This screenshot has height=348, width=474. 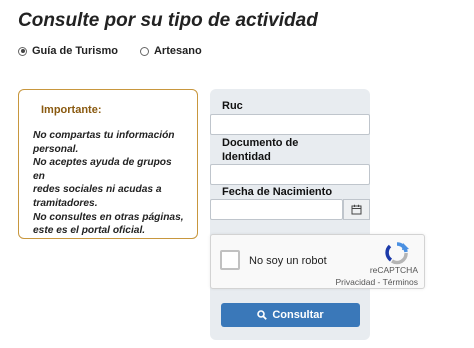 I want to click on activity-type-selector: Guía de Turismo Artesano, so click(x=121, y=51).